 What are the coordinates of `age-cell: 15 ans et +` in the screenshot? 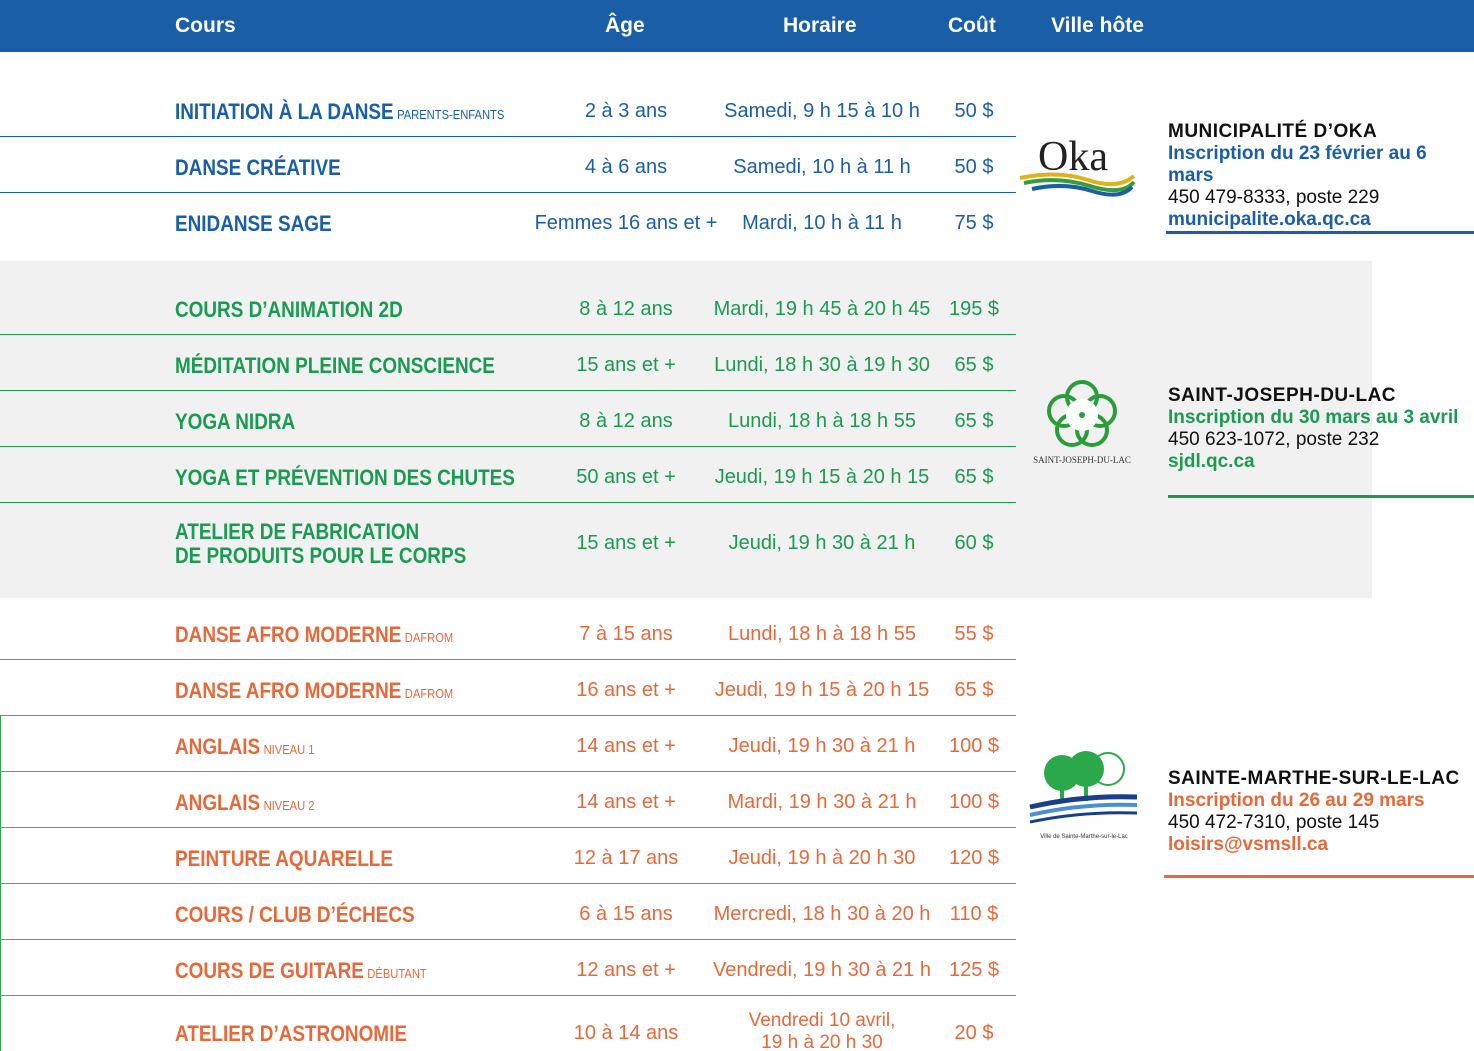 It's located at (626, 365).